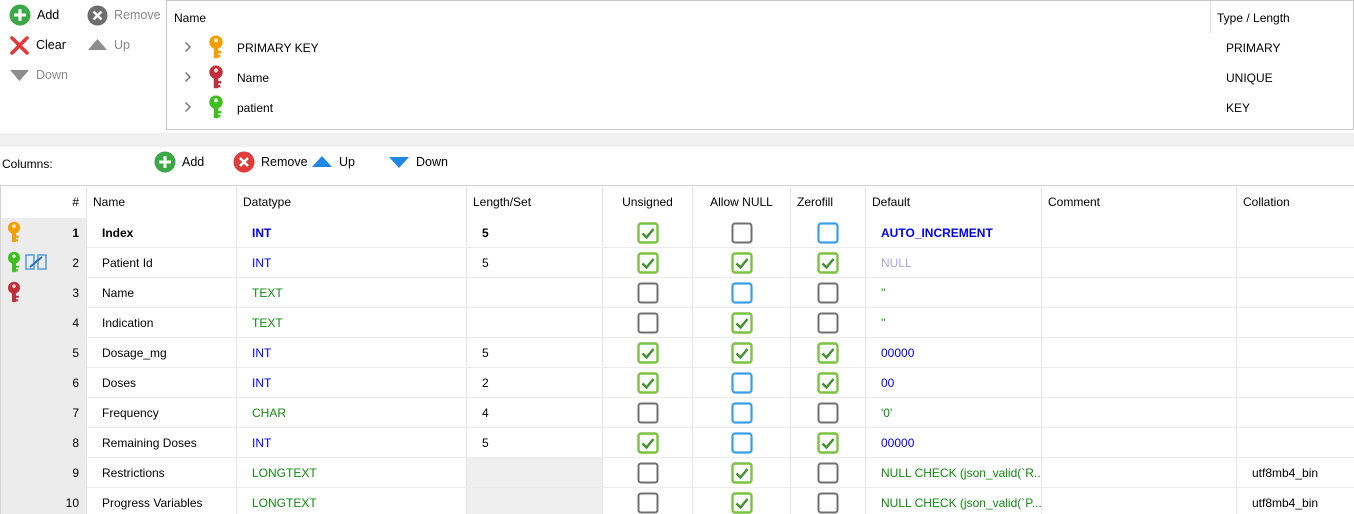 The height and width of the screenshot is (514, 1354). I want to click on column-remove-button: Remove, so click(270, 162).